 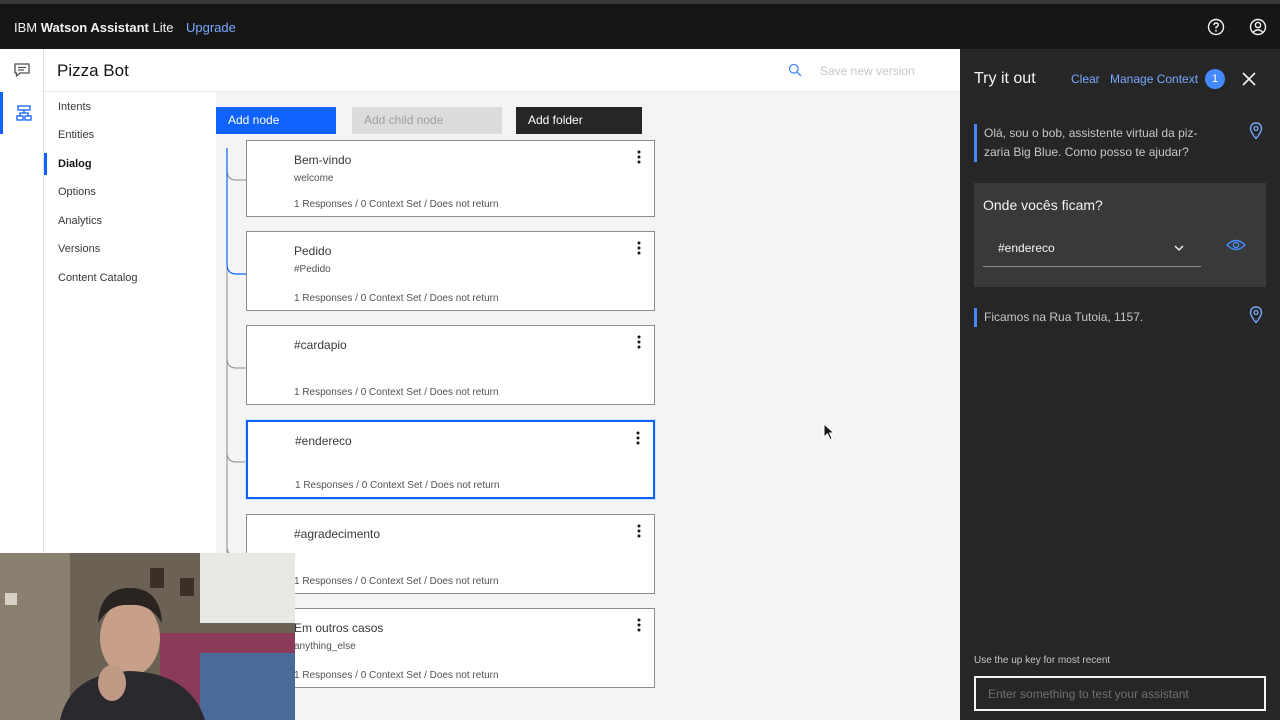 I want to click on node-condition: anything_else, so click(x=325, y=646).